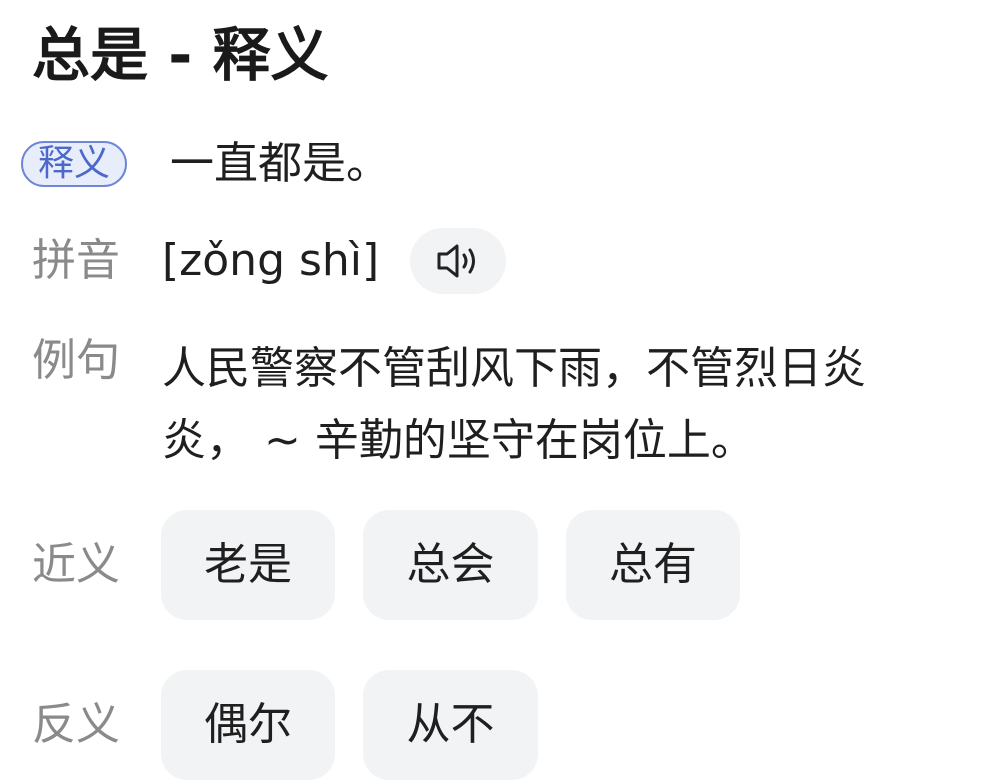 This screenshot has height=784, width=997. What do you see at coordinates (280, 163) in the screenshot?
I see `definition-text: 一直都是。` at bounding box center [280, 163].